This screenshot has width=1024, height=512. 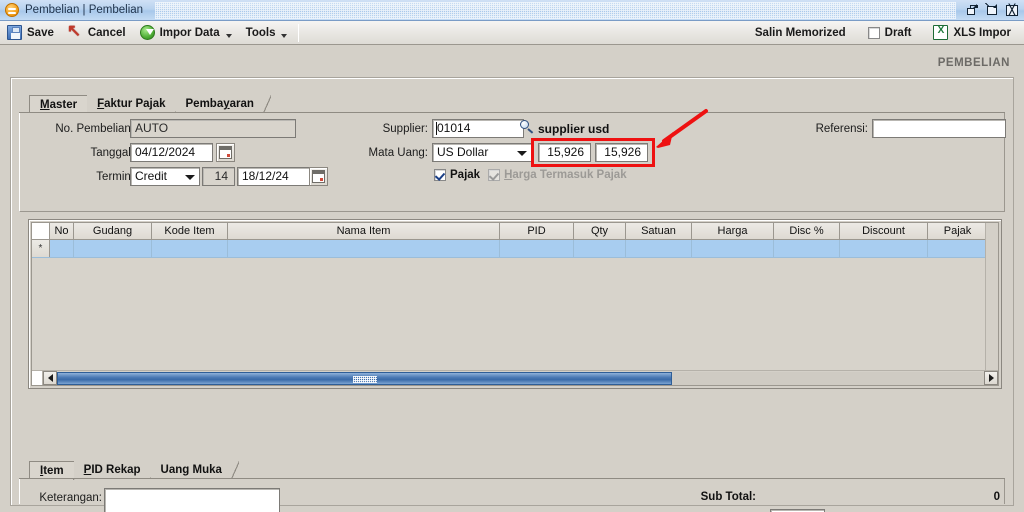 What do you see at coordinates (225, 152) in the screenshot?
I see `tanggal-calendar-button` at bounding box center [225, 152].